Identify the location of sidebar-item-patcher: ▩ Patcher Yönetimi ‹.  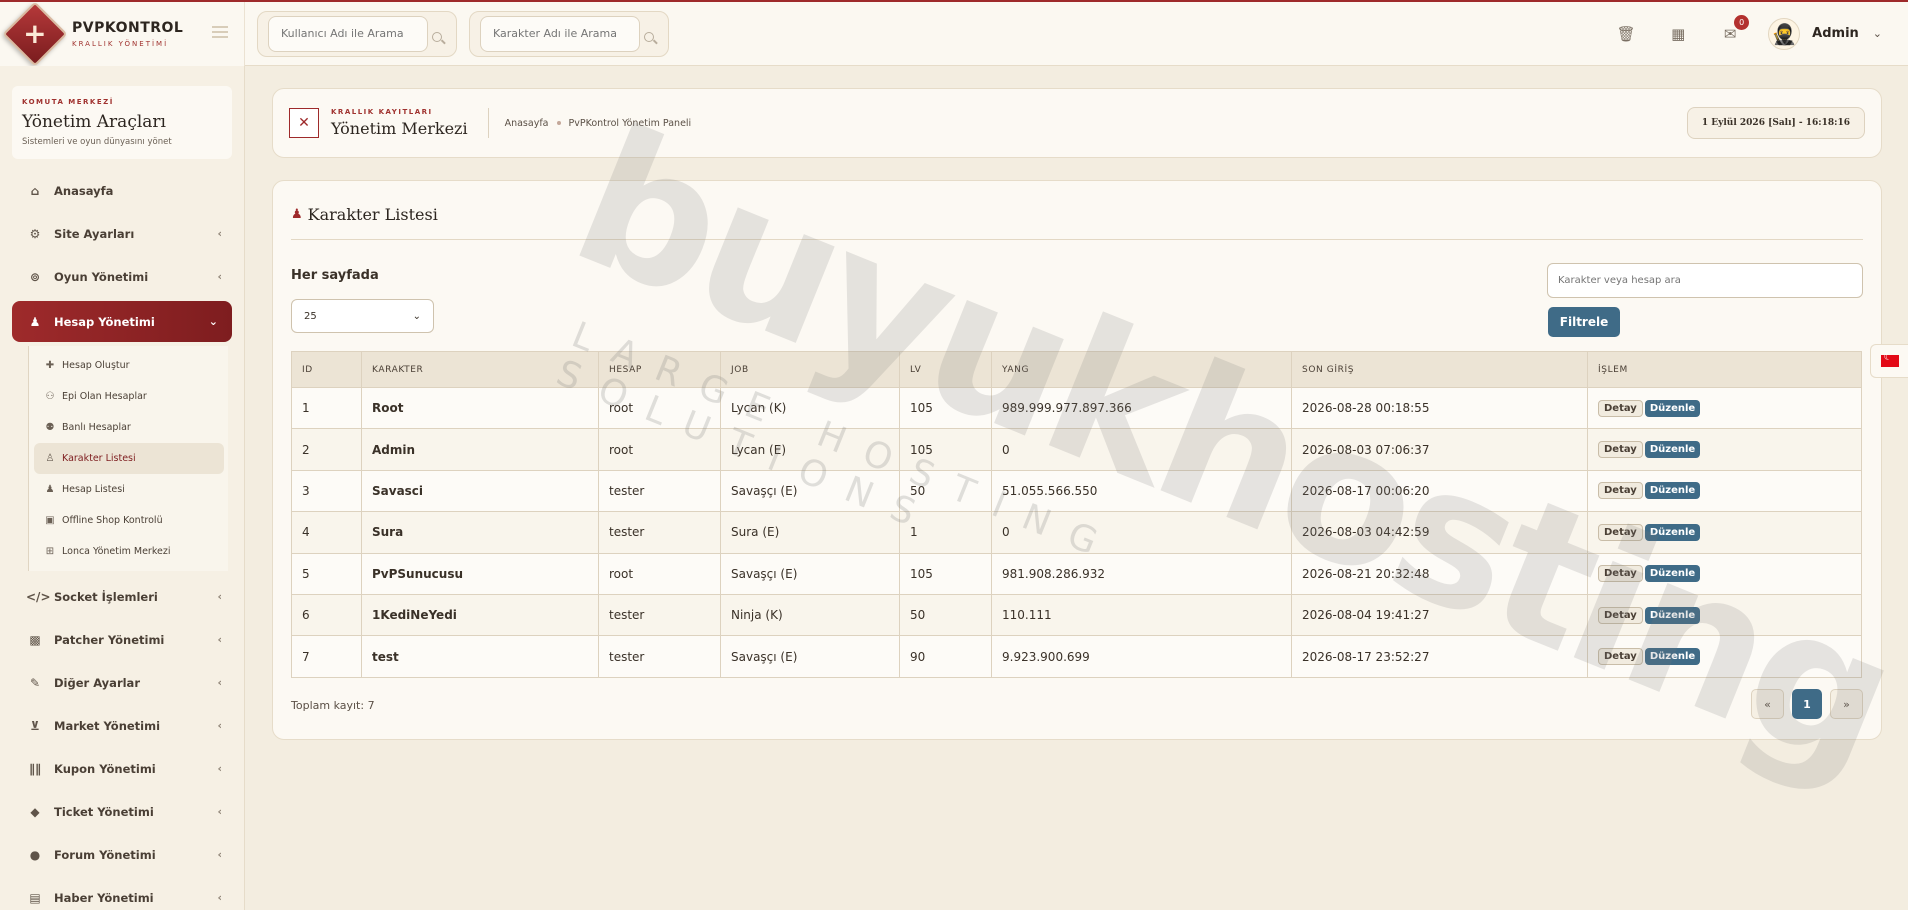
(122, 639).